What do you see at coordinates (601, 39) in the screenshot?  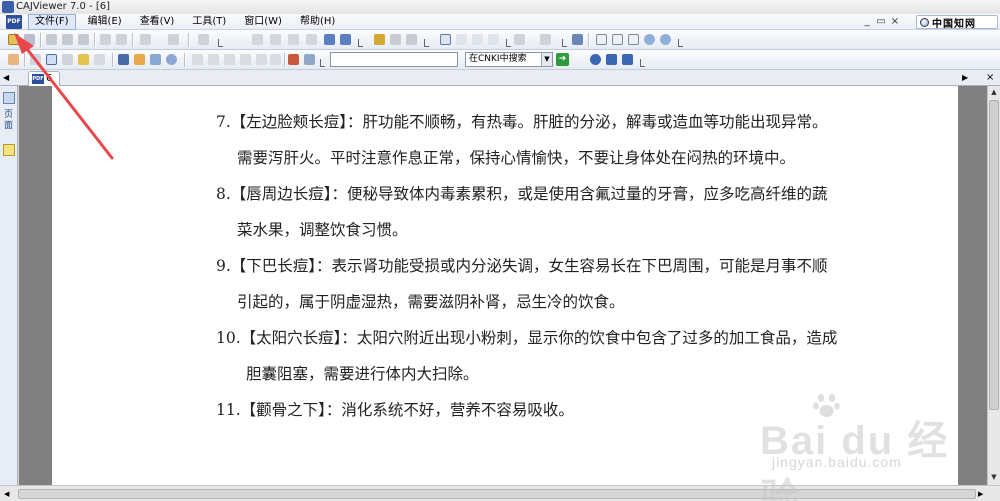 I see `actual-size-icon` at bounding box center [601, 39].